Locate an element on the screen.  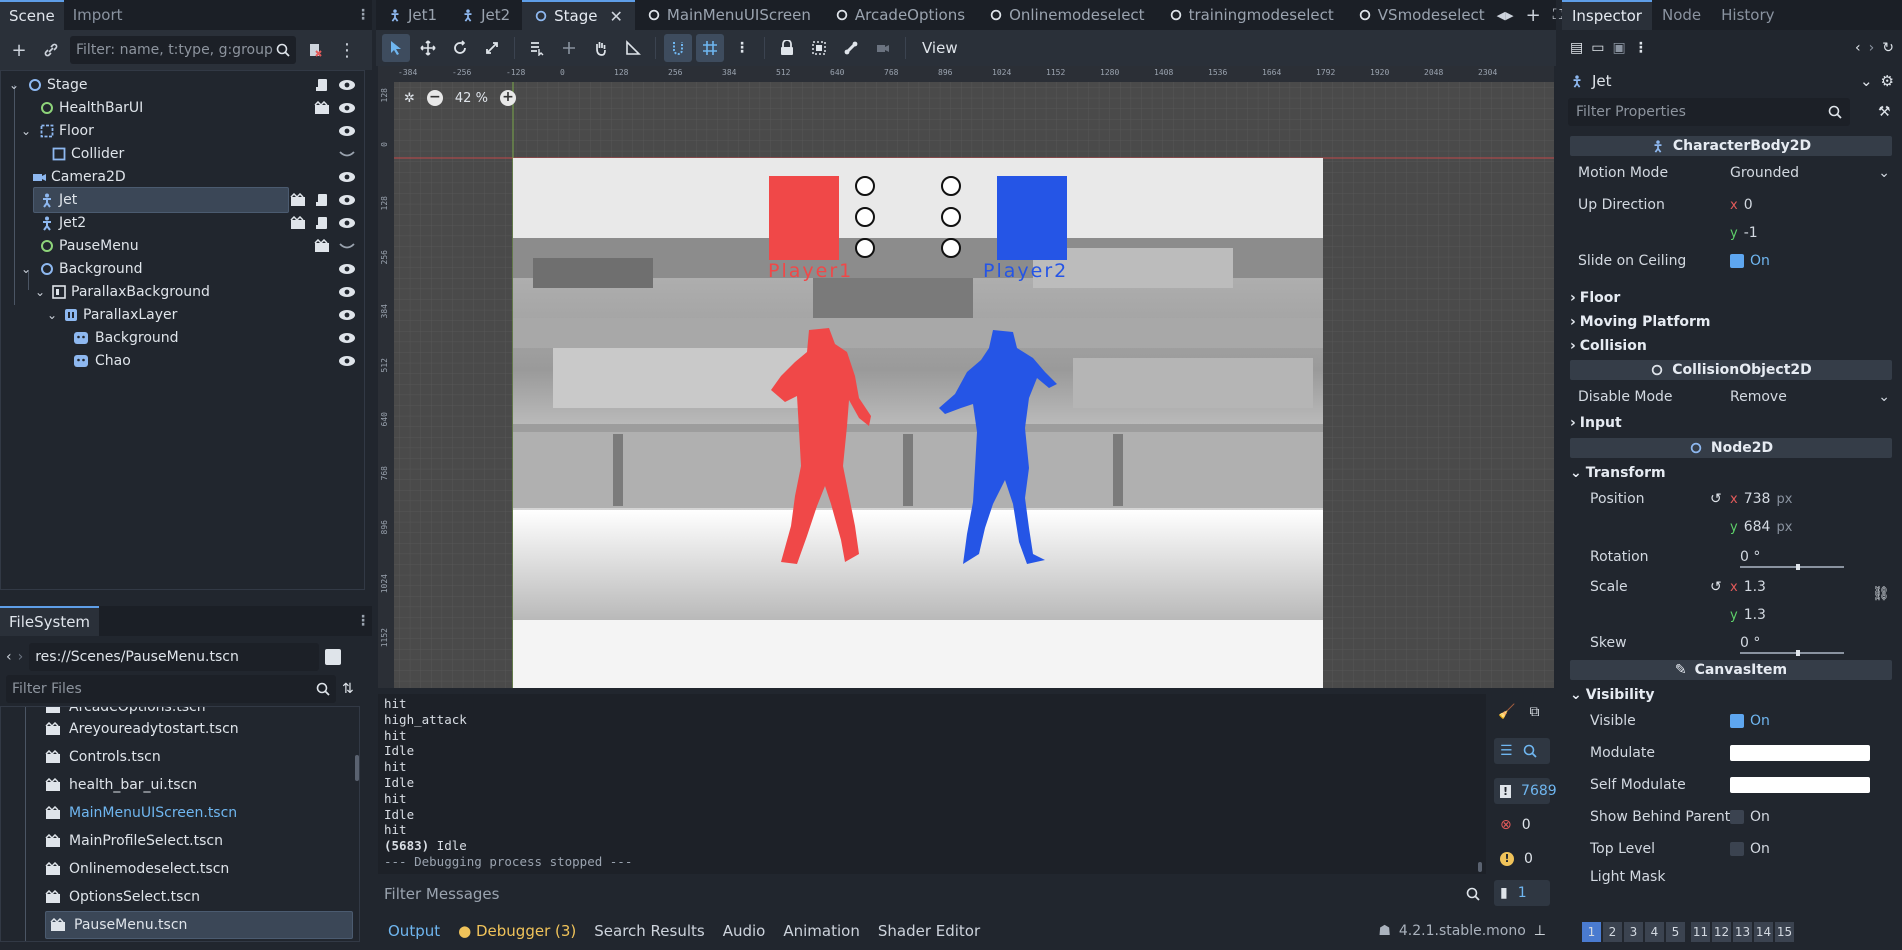
layer-toggle: 12 is located at coordinates (1721, 932).